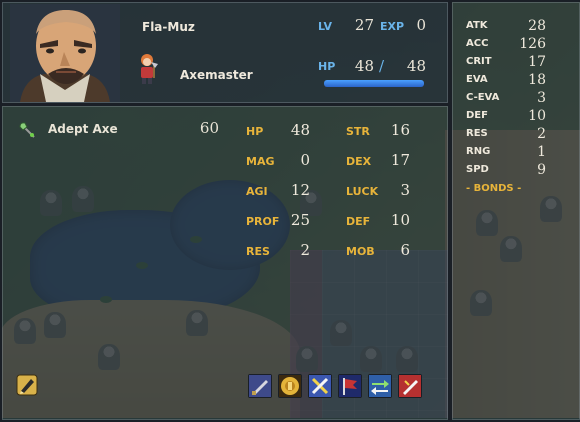  Describe the element at coordinates (305, 160) in the screenshot. I see `stat-value-mag: 0` at that location.